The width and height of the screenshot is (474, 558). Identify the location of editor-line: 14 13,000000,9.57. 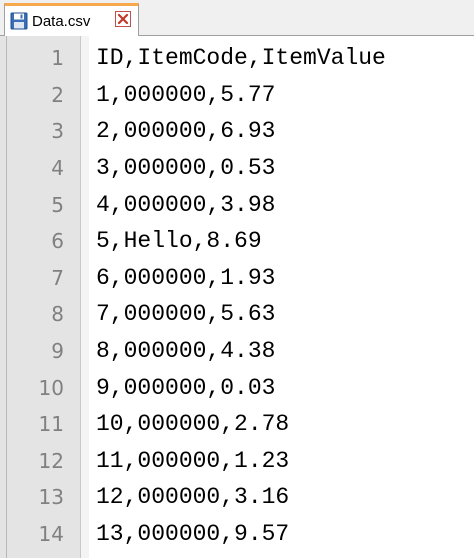
(237, 534).